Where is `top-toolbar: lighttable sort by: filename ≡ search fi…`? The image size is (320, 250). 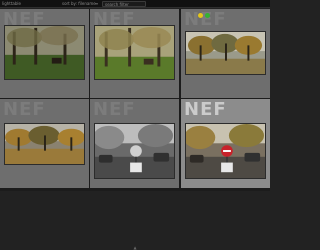 top-toolbar: lighttable sort by: filename ≡ search fi… is located at coordinates (135, 4).